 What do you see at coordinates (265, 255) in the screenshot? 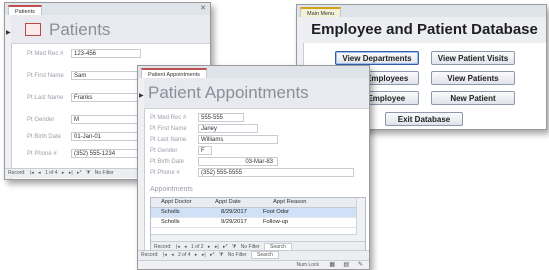
I see `search-input: Search` at bounding box center [265, 255].